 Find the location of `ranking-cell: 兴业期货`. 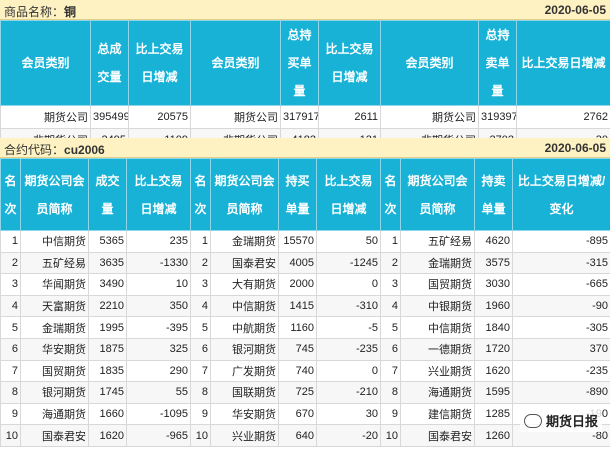

ranking-cell: 兴业期货 is located at coordinates (244, 435).